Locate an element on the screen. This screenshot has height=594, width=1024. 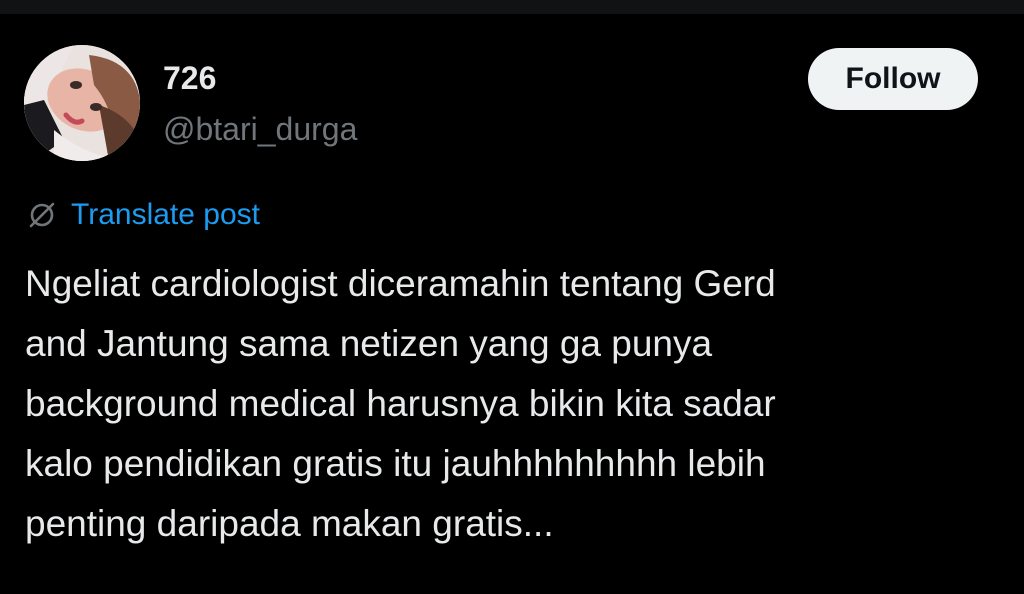
globe-slash-icon is located at coordinates (42, 215).